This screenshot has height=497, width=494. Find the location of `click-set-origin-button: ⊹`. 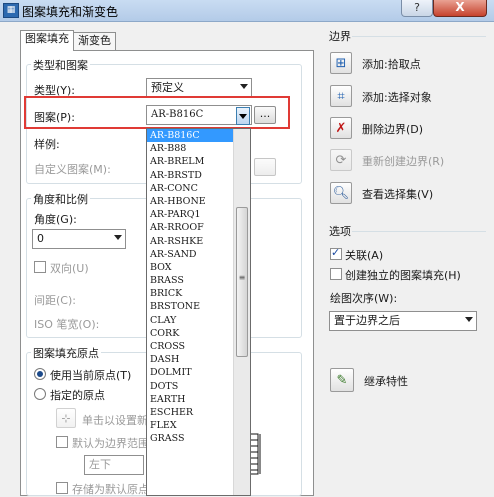

click-set-origin-button: ⊹ is located at coordinates (66, 418).